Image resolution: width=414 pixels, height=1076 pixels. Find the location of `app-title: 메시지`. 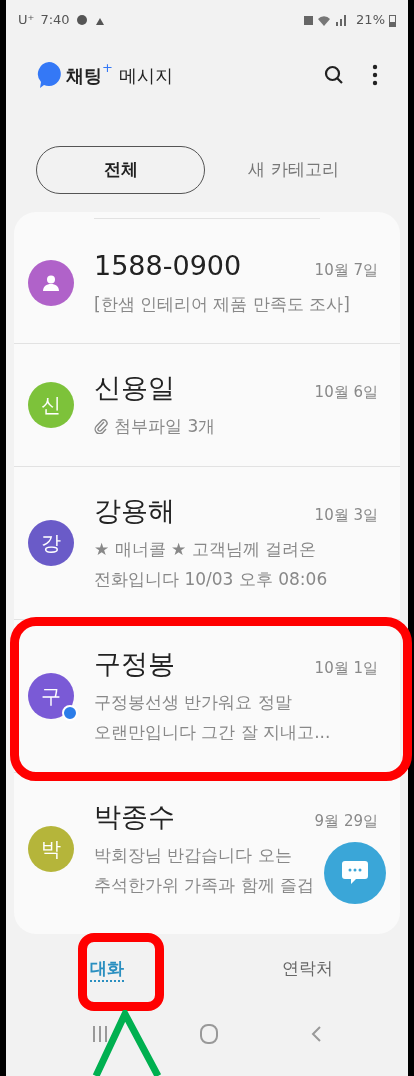

app-title: 메시지 is located at coordinates (145, 75).